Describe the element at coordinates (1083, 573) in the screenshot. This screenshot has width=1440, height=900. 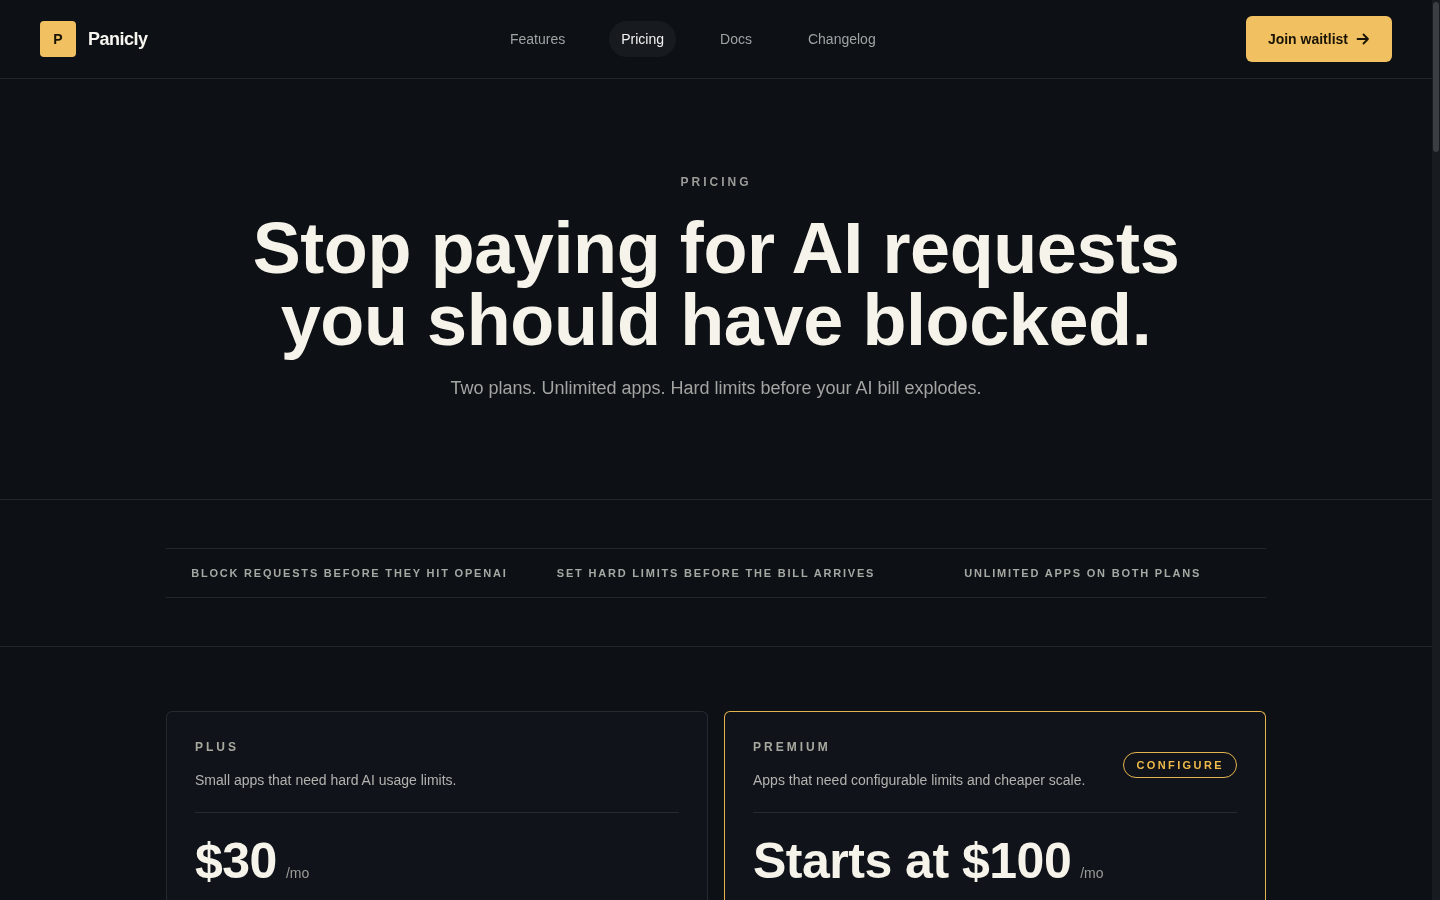
I see `highlight-text: UNLIMITED APPS ON BOTH PLANS` at that location.